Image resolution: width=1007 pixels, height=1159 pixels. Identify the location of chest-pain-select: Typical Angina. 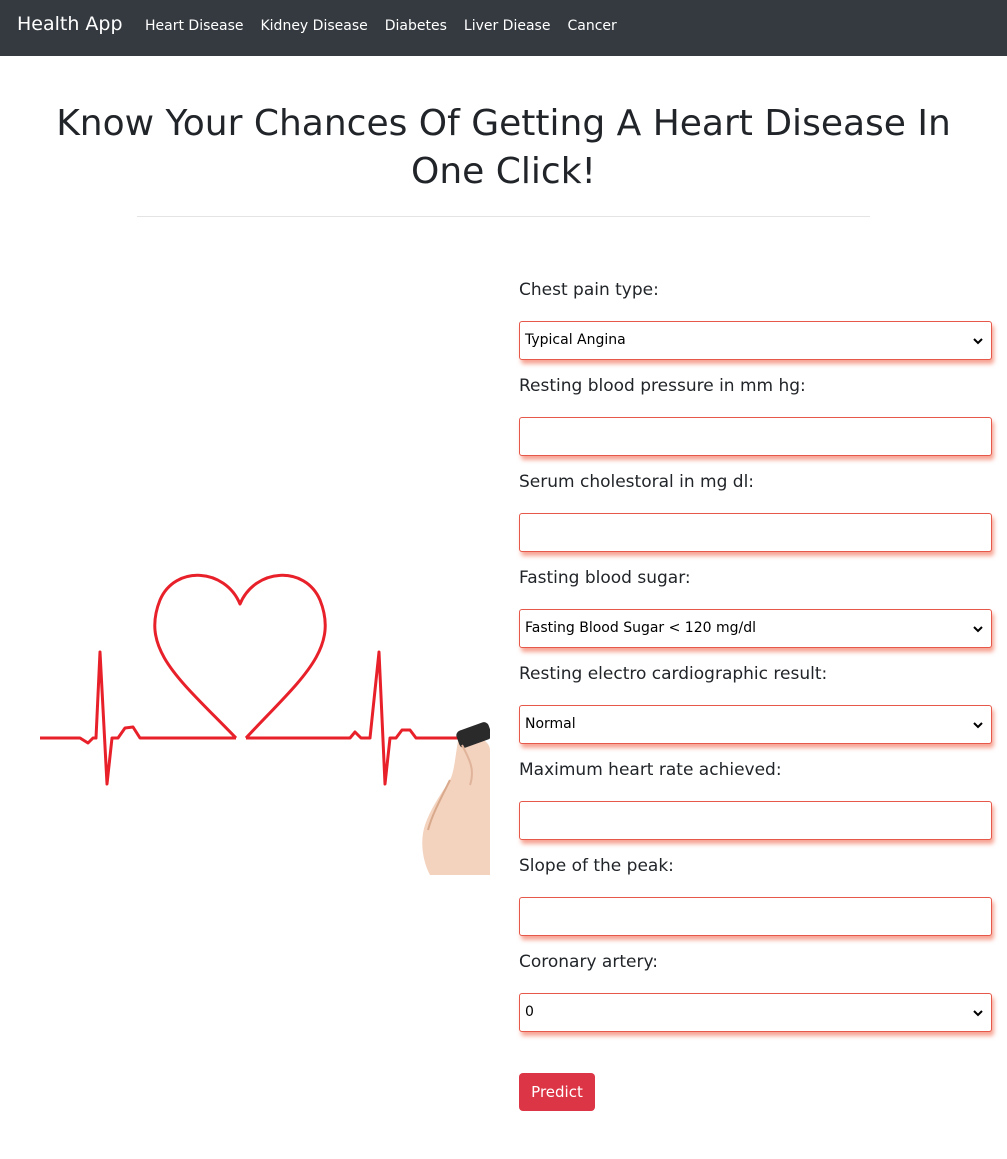
(755, 340).